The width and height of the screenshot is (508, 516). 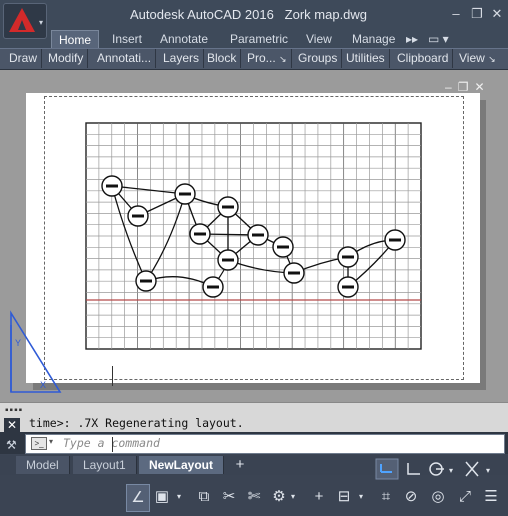 I want to click on gear-icon: ⚙, so click(x=279, y=497).